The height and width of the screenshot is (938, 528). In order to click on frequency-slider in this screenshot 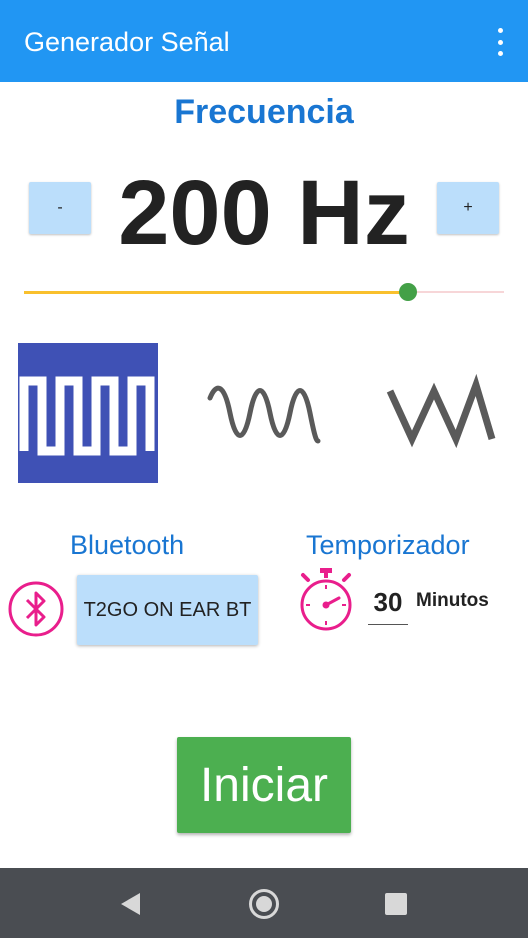, I will do `click(264, 292)`.